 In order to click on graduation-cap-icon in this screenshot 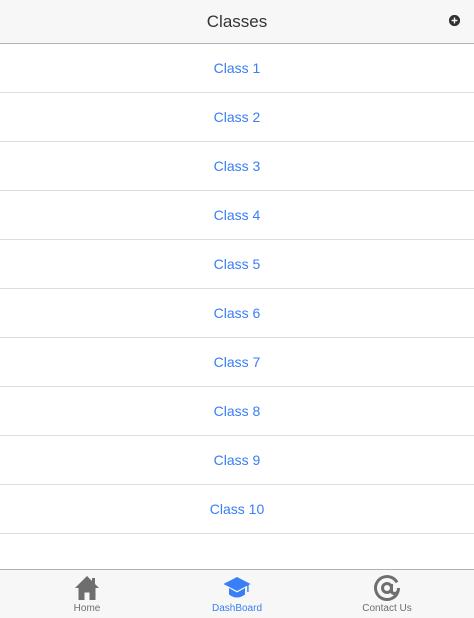, I will do `click(237, 588)`.